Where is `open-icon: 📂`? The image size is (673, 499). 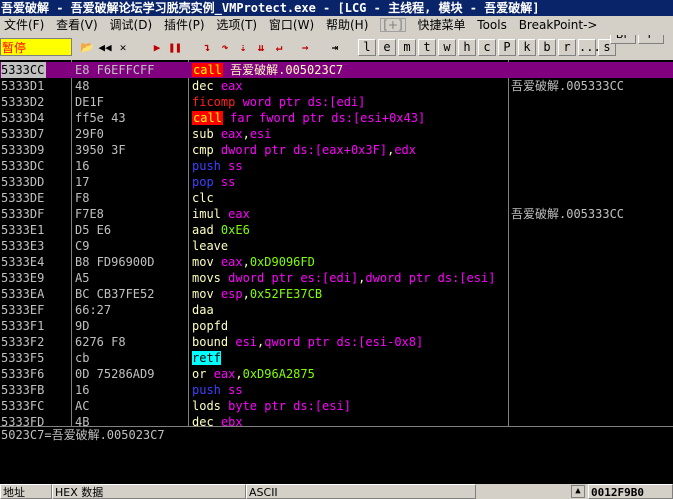
open-icon: 📂 is located at coordinates (87, 47).